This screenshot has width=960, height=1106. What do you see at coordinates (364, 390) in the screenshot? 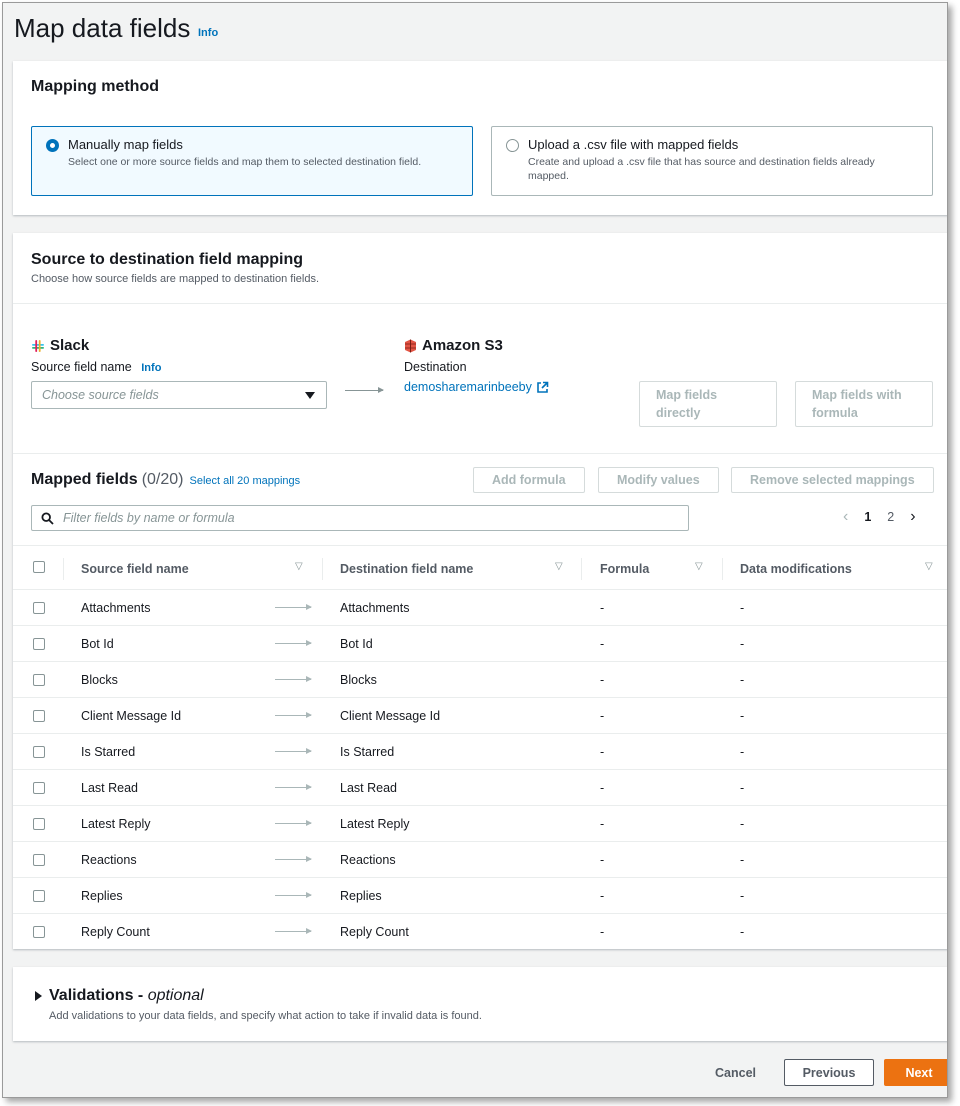
I see `mapping-arrow-icon` at bounding box center [364, 390].